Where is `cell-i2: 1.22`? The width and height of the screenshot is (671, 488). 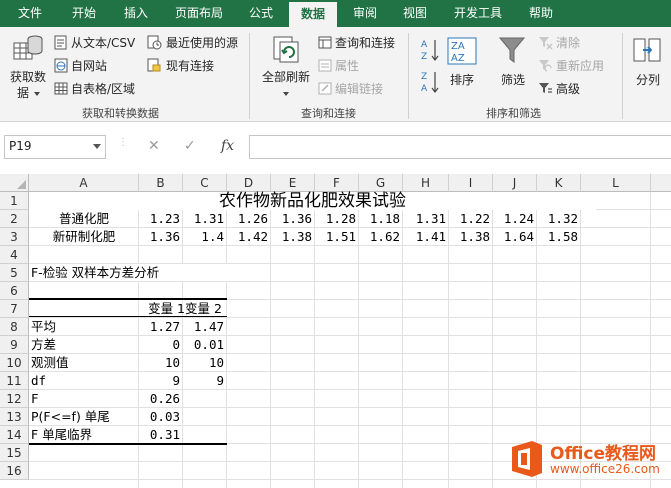
cell-i2: 1.22 is located at coordinates (471, 219).